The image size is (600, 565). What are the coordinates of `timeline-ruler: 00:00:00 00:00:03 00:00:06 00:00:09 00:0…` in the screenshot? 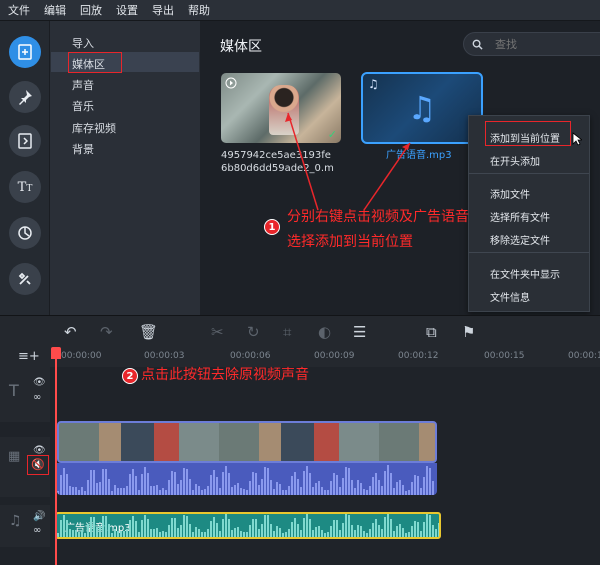 It's located at (300, 357).